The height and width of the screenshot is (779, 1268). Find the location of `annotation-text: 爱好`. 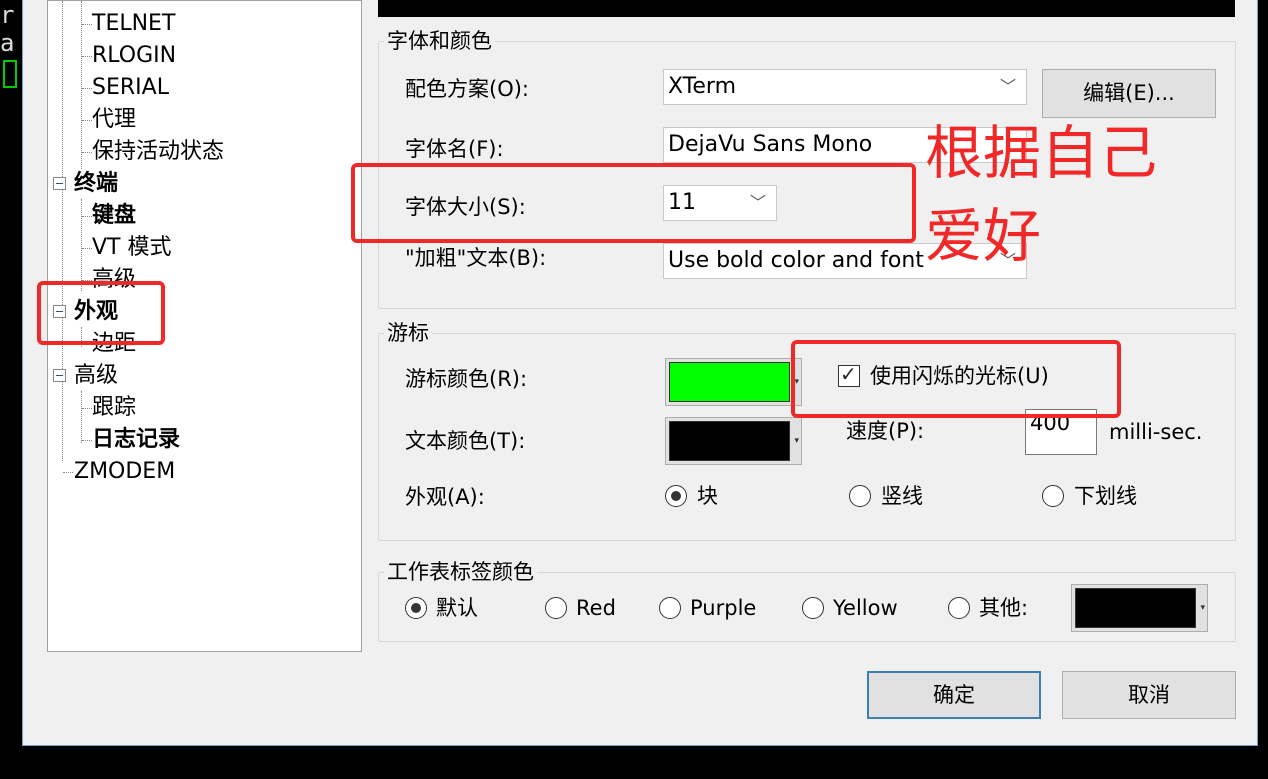

annotation-text: 爱好 is located at coordinates (983, 236).